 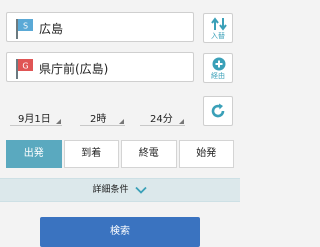 I want to click on from-station-field: S 広島, so click(x=100, y=27).